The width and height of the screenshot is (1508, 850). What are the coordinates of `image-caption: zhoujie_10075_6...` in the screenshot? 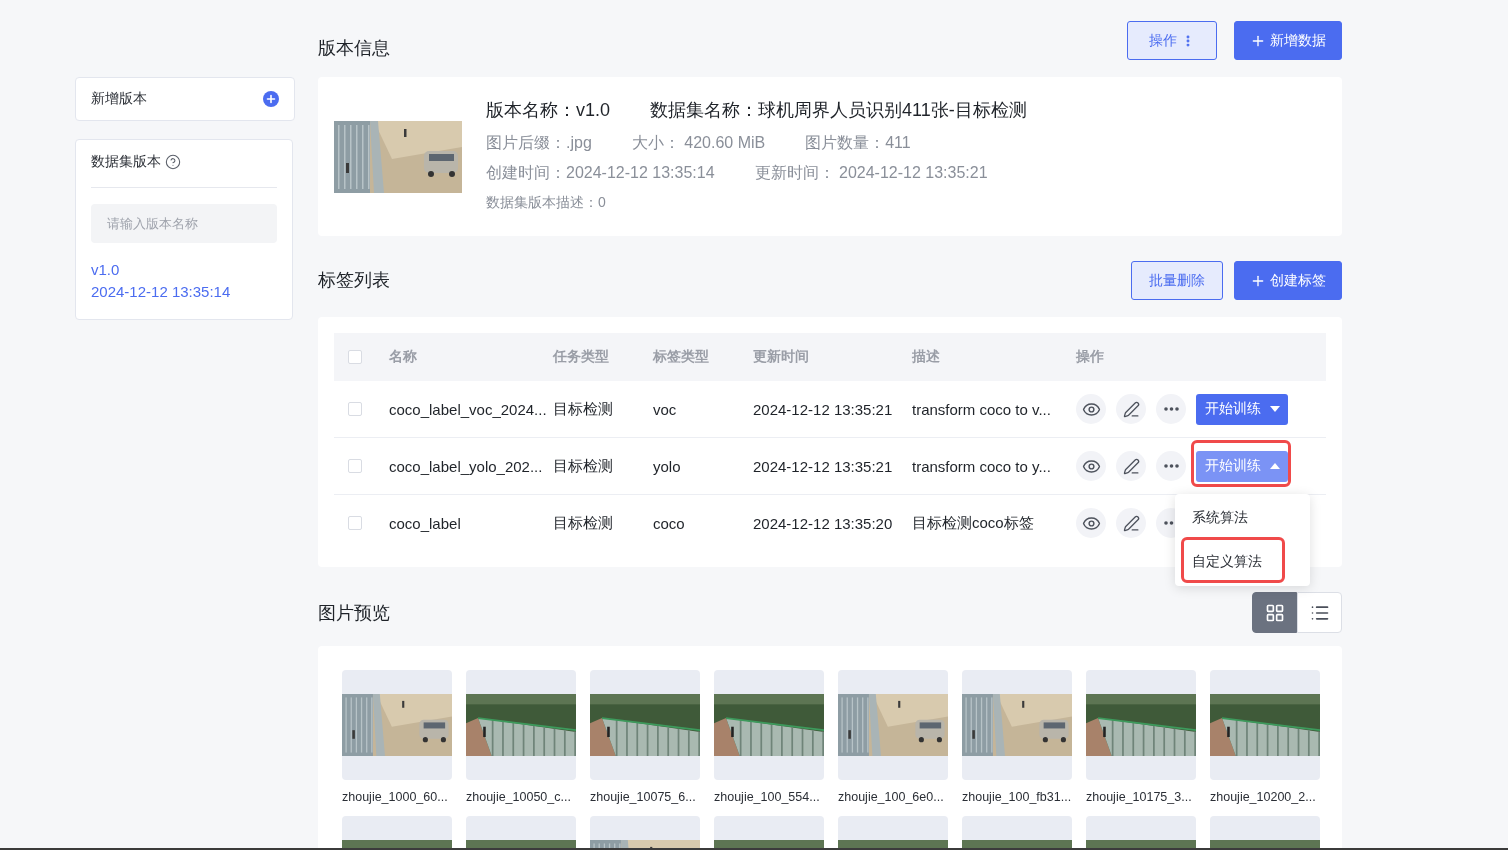 It's located at (643, 797).